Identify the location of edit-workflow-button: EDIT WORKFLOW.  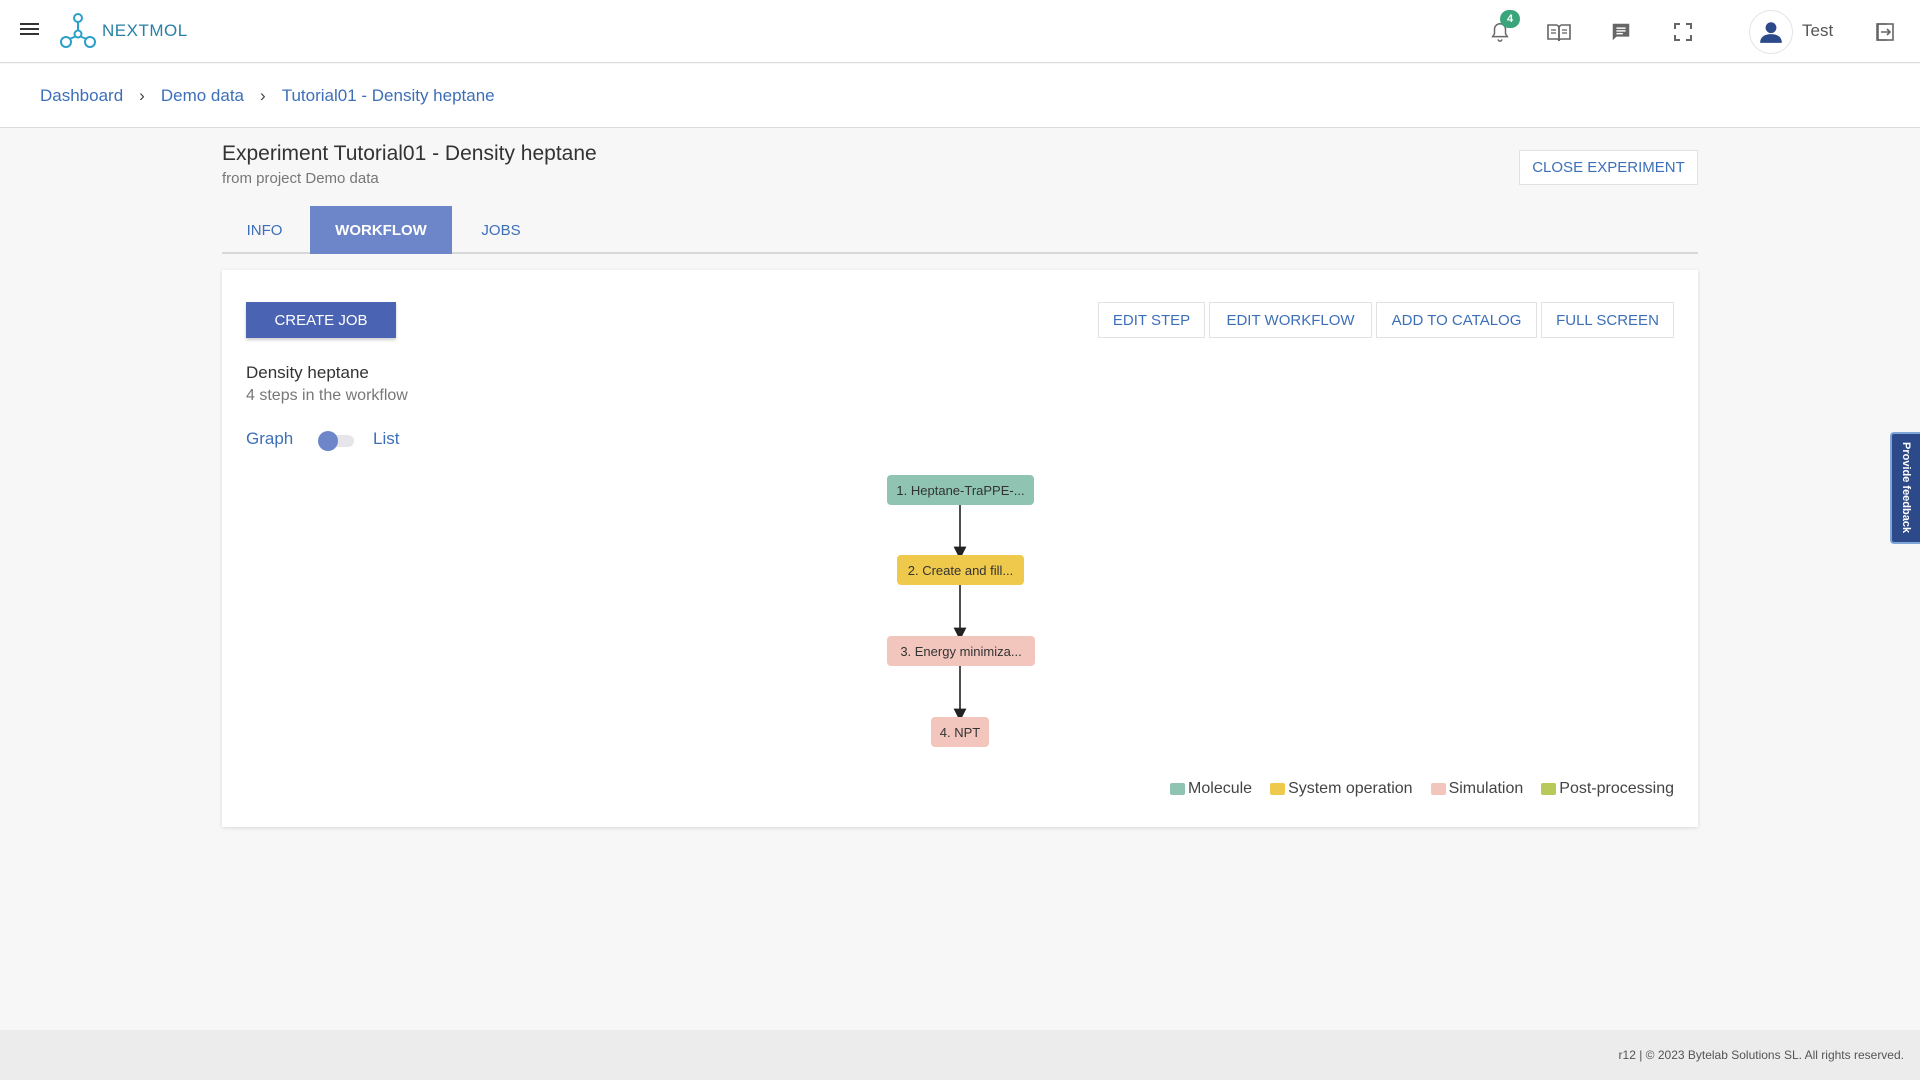
(1290, 320).